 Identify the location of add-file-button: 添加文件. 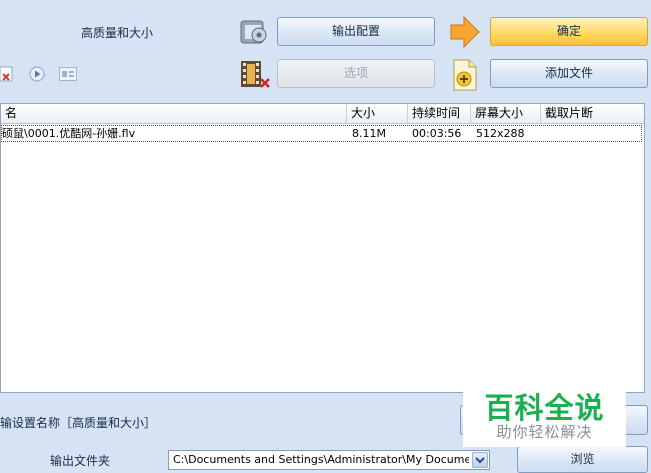
(569, 73).